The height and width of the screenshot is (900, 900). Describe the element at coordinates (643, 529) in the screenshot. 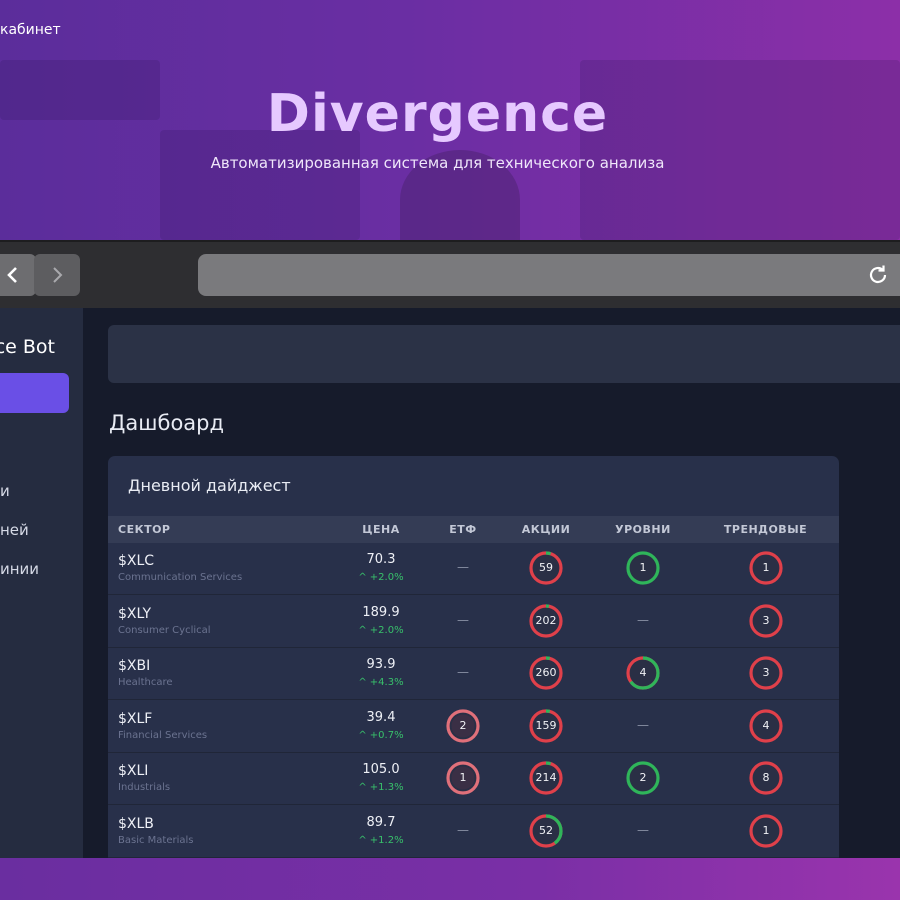

I see `column-header-levels: УРОВНИ` at that location.